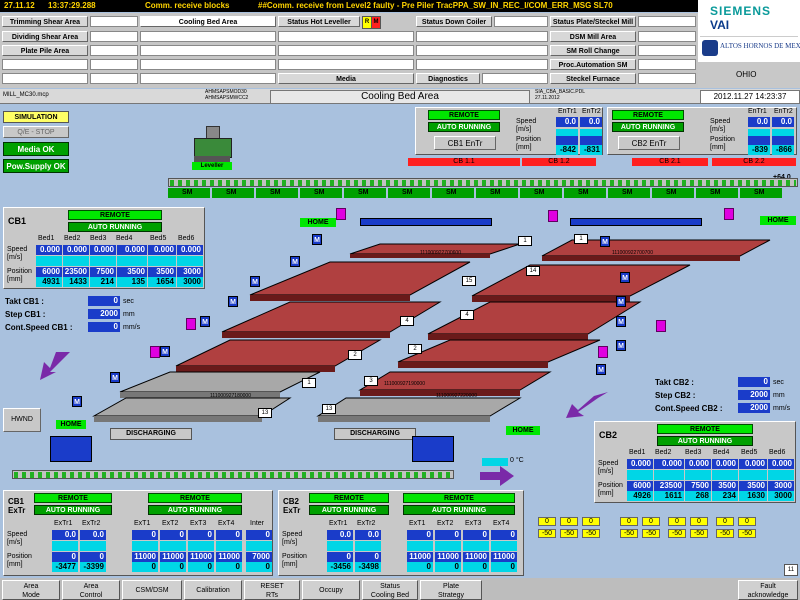 This screenshot has width=800, height=600. I want to click on cb1-ext1-pos-set: 11000, so click(145, 557).